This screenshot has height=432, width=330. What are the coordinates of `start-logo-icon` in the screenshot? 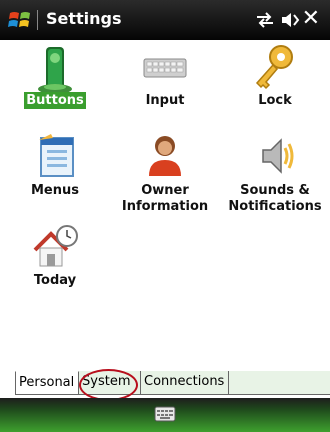 It's located at (20, 20).